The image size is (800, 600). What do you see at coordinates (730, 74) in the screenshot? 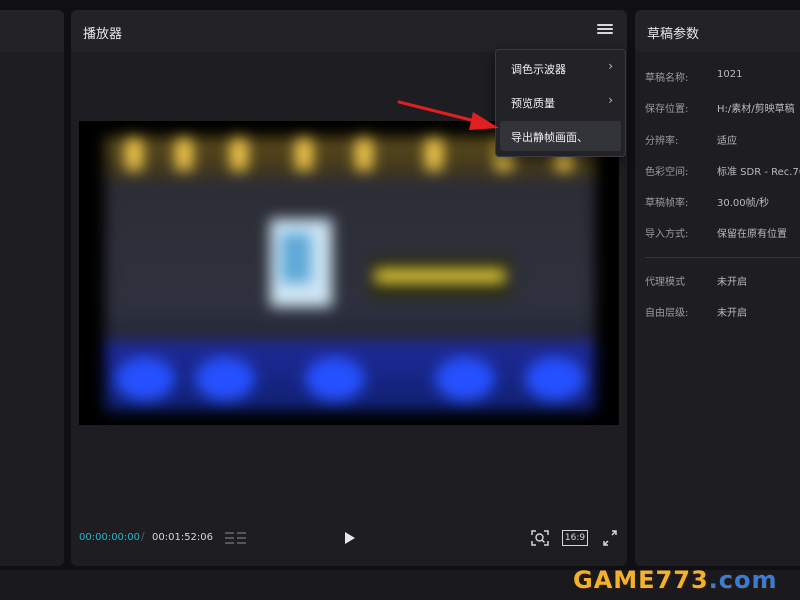
I see `param-value: 1021` at bounding box center [730, 74].